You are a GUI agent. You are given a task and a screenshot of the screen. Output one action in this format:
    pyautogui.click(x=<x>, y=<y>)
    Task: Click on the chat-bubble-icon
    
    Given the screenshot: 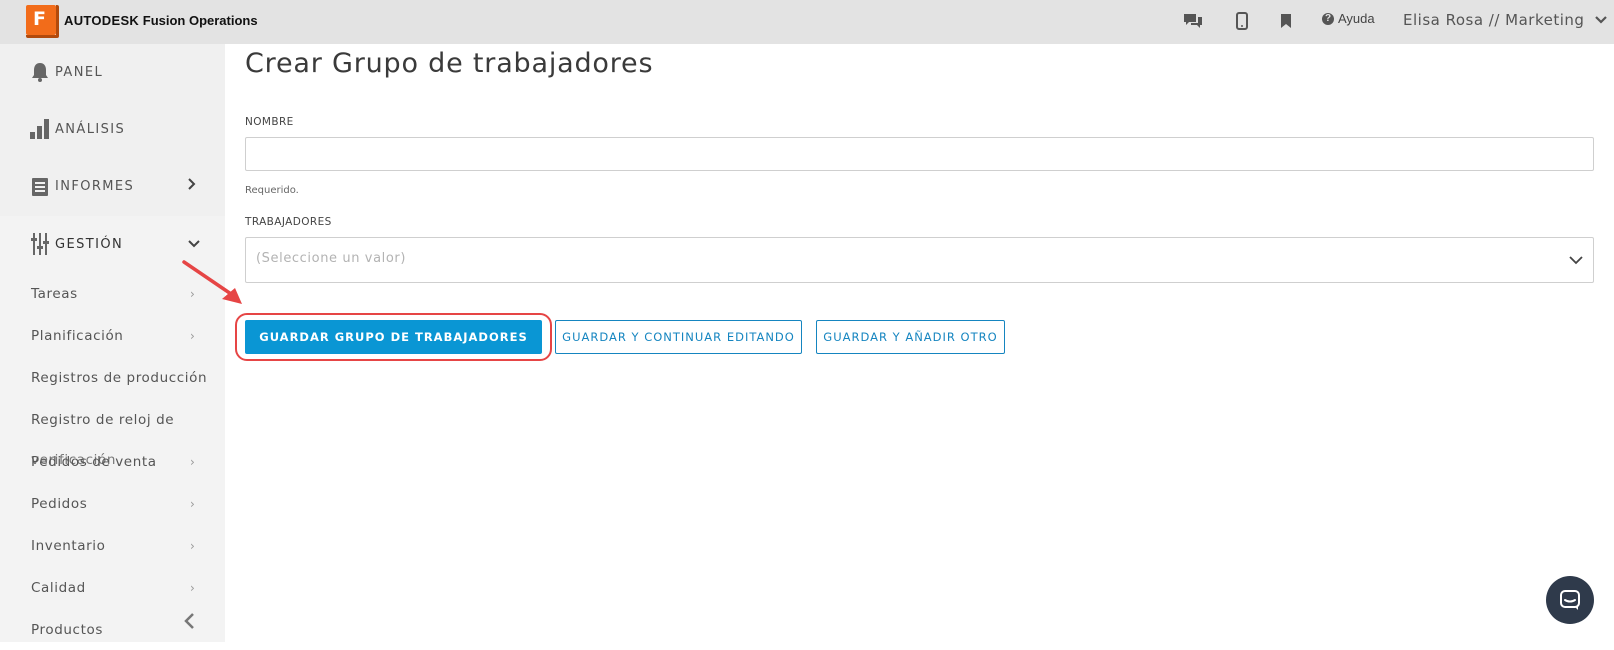 What is the action you would take?
    pyautogui.click(x=1570, y=600)
    